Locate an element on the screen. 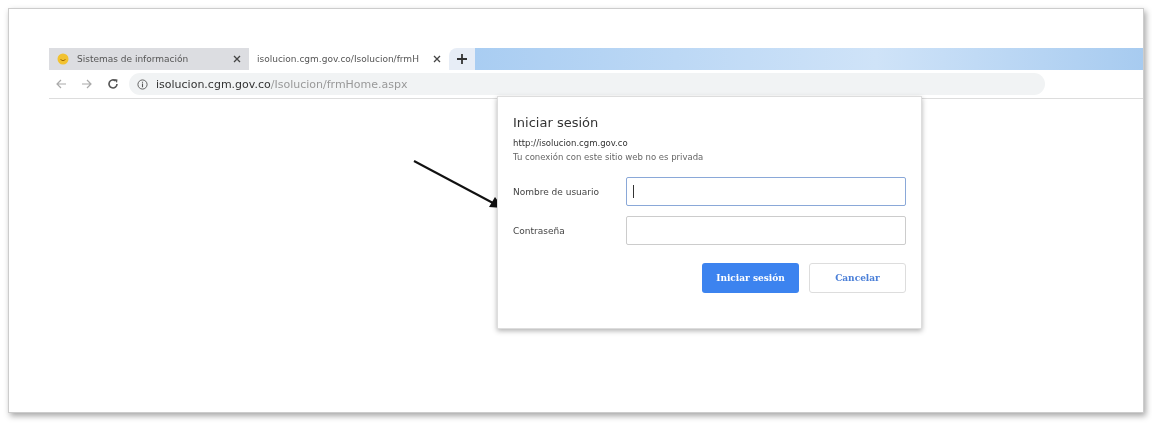 This screenshot has width=1152, height=423. plus-icon is located at coordinates (462, 59).